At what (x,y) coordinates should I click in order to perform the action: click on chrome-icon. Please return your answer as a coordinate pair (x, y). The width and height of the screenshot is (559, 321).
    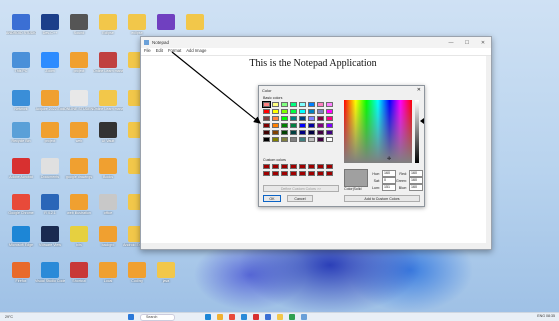
    Looking at the image, I should click on (232, 317).